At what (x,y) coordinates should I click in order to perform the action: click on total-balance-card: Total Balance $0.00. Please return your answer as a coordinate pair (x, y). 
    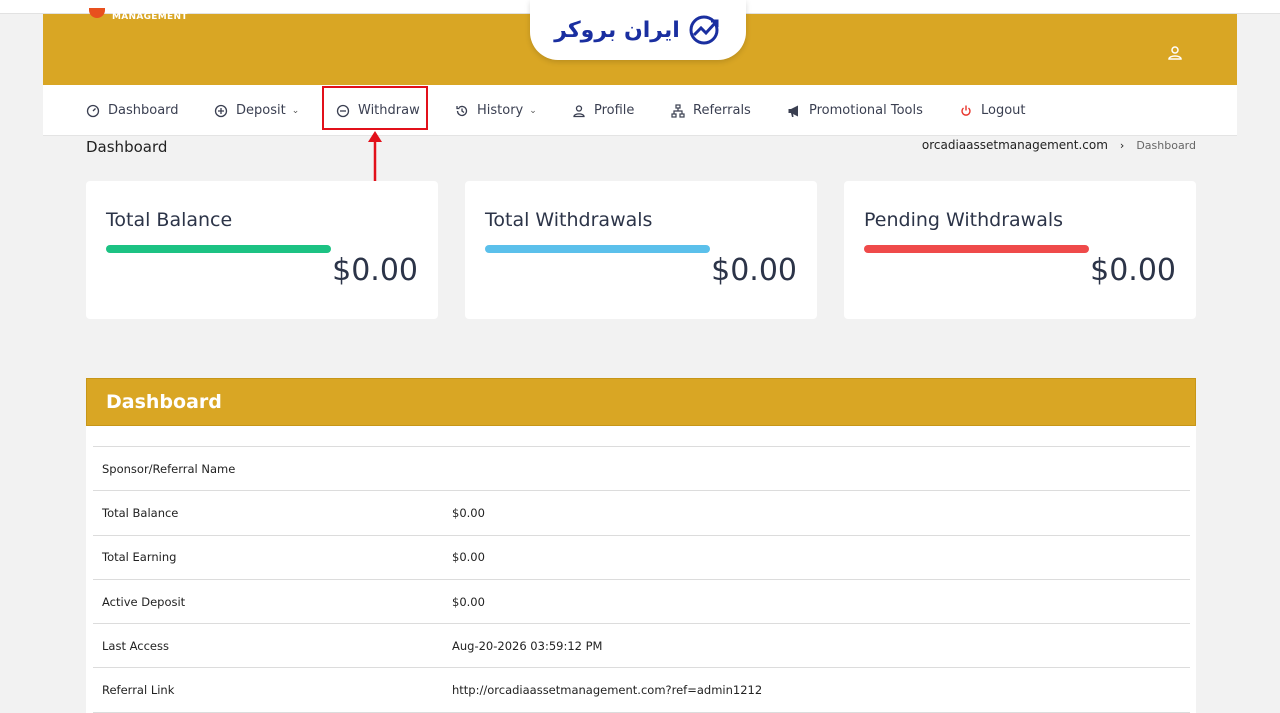
    Looking at the image, I should click on (262, 250).